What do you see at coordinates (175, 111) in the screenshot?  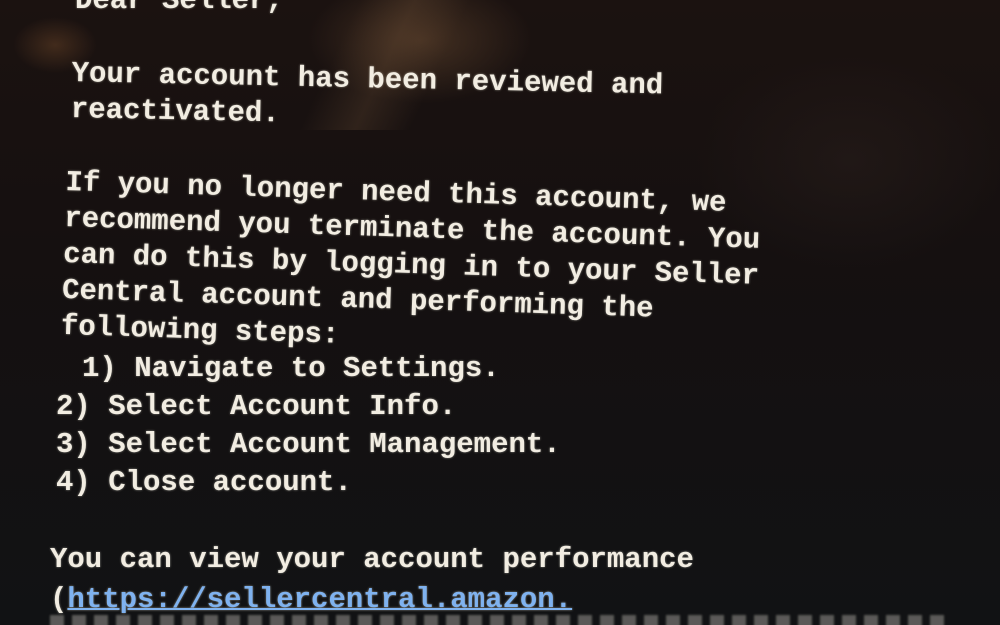 I see `paragraph-line: reactivated.` at bounding box center [175, 111].